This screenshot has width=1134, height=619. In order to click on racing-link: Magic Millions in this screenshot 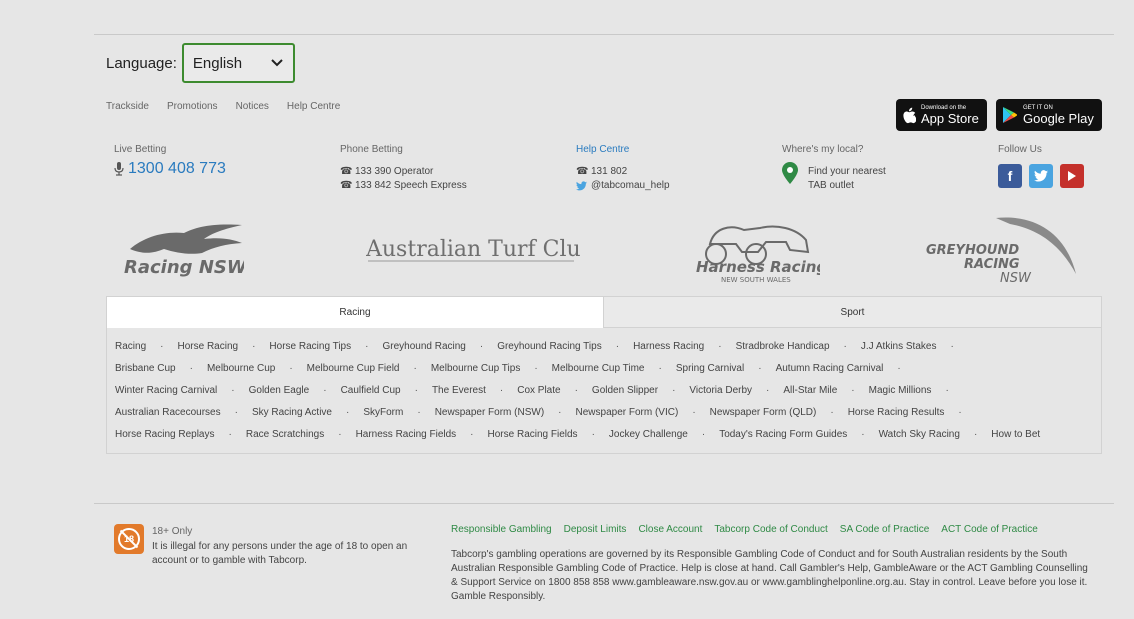, I will do `click(909, 390)`.